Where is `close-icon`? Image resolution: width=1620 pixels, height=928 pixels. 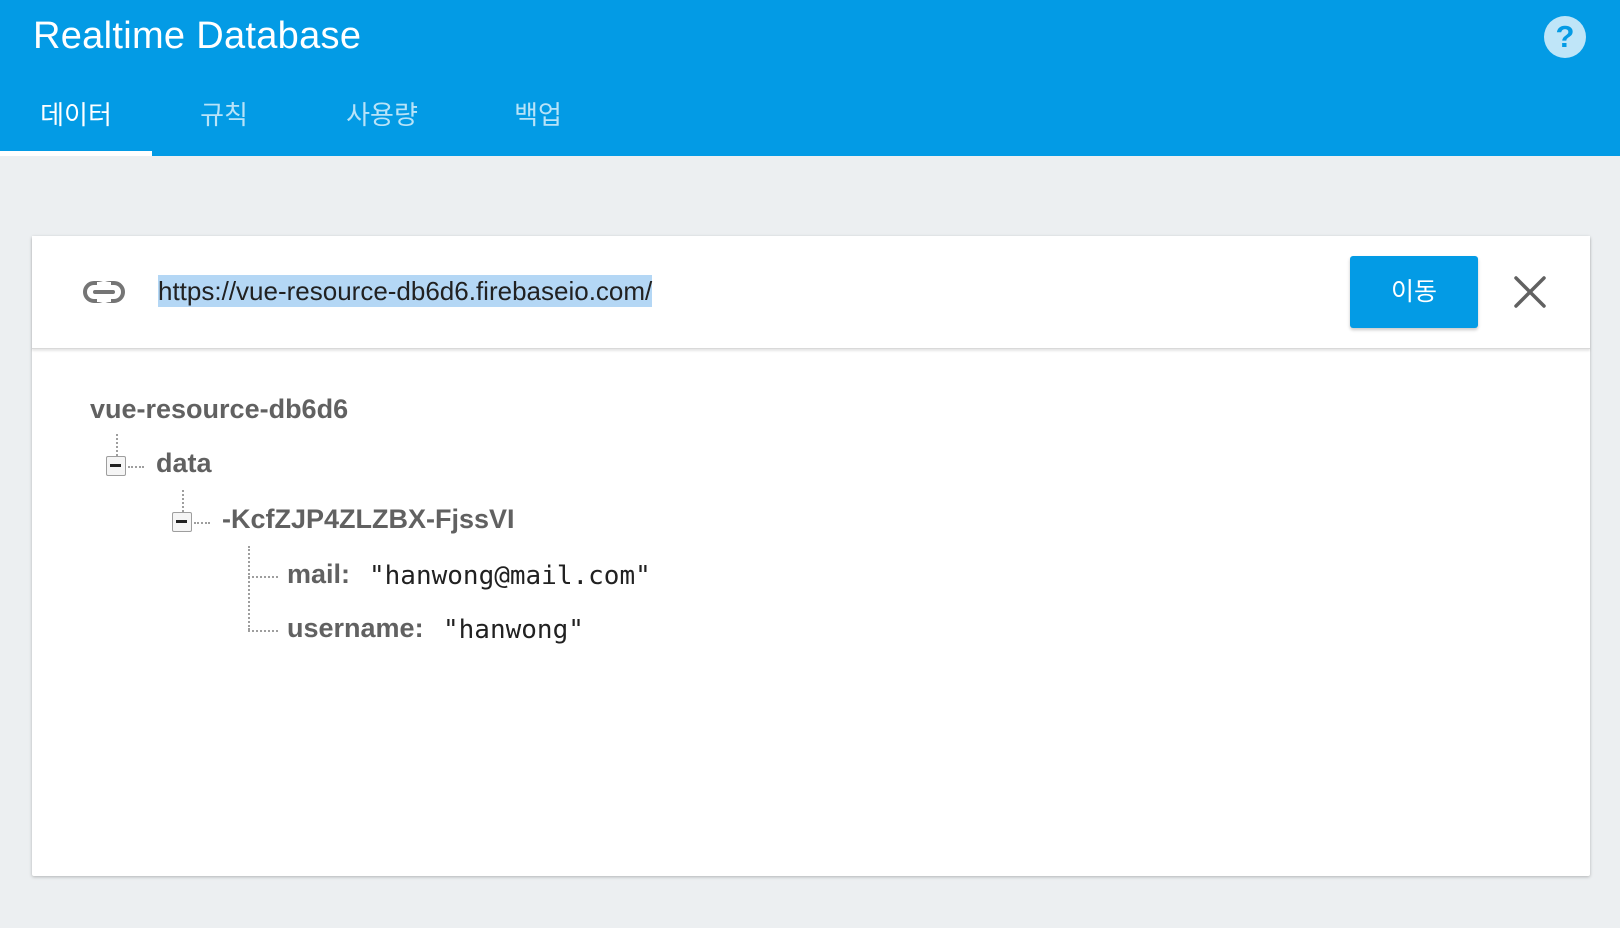
close-icon is located at coordinates (1530, 292).